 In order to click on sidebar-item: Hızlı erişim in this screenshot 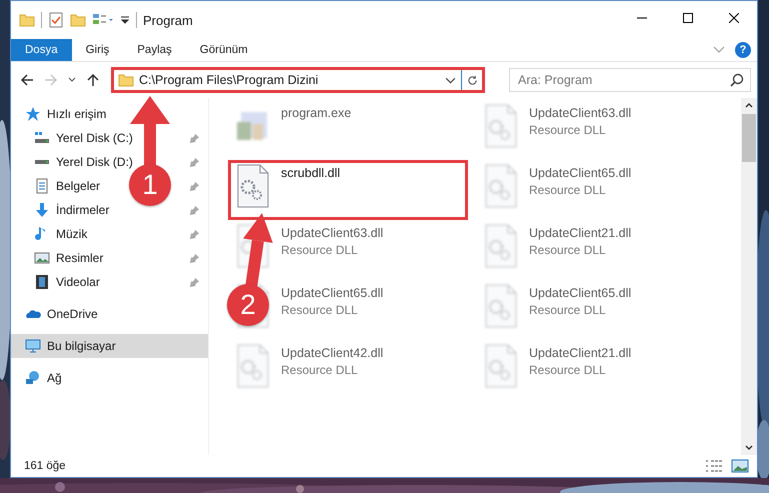, I will do `click(109, 114)`.